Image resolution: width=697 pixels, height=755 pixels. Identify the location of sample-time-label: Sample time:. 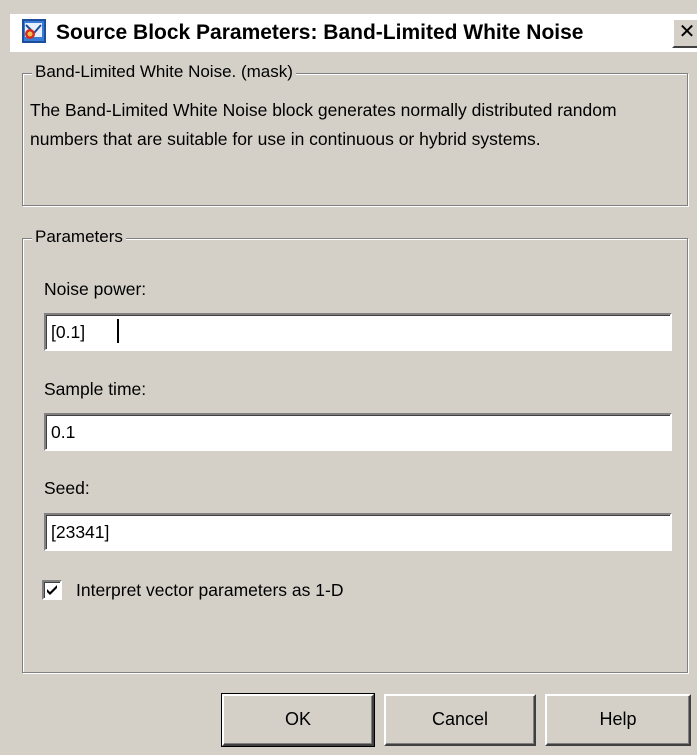
(95, 389).